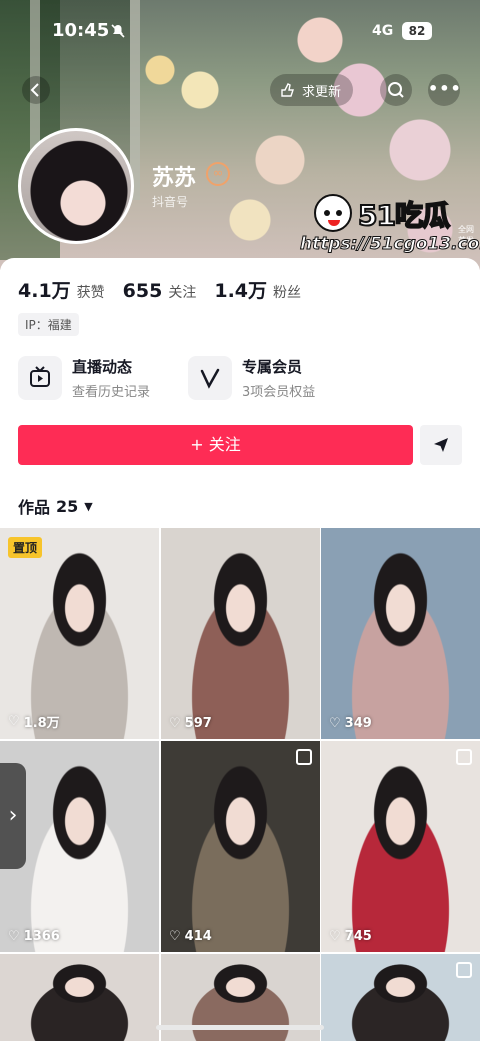  I want to click on like-count: ♡ 597, so click(190, 723).